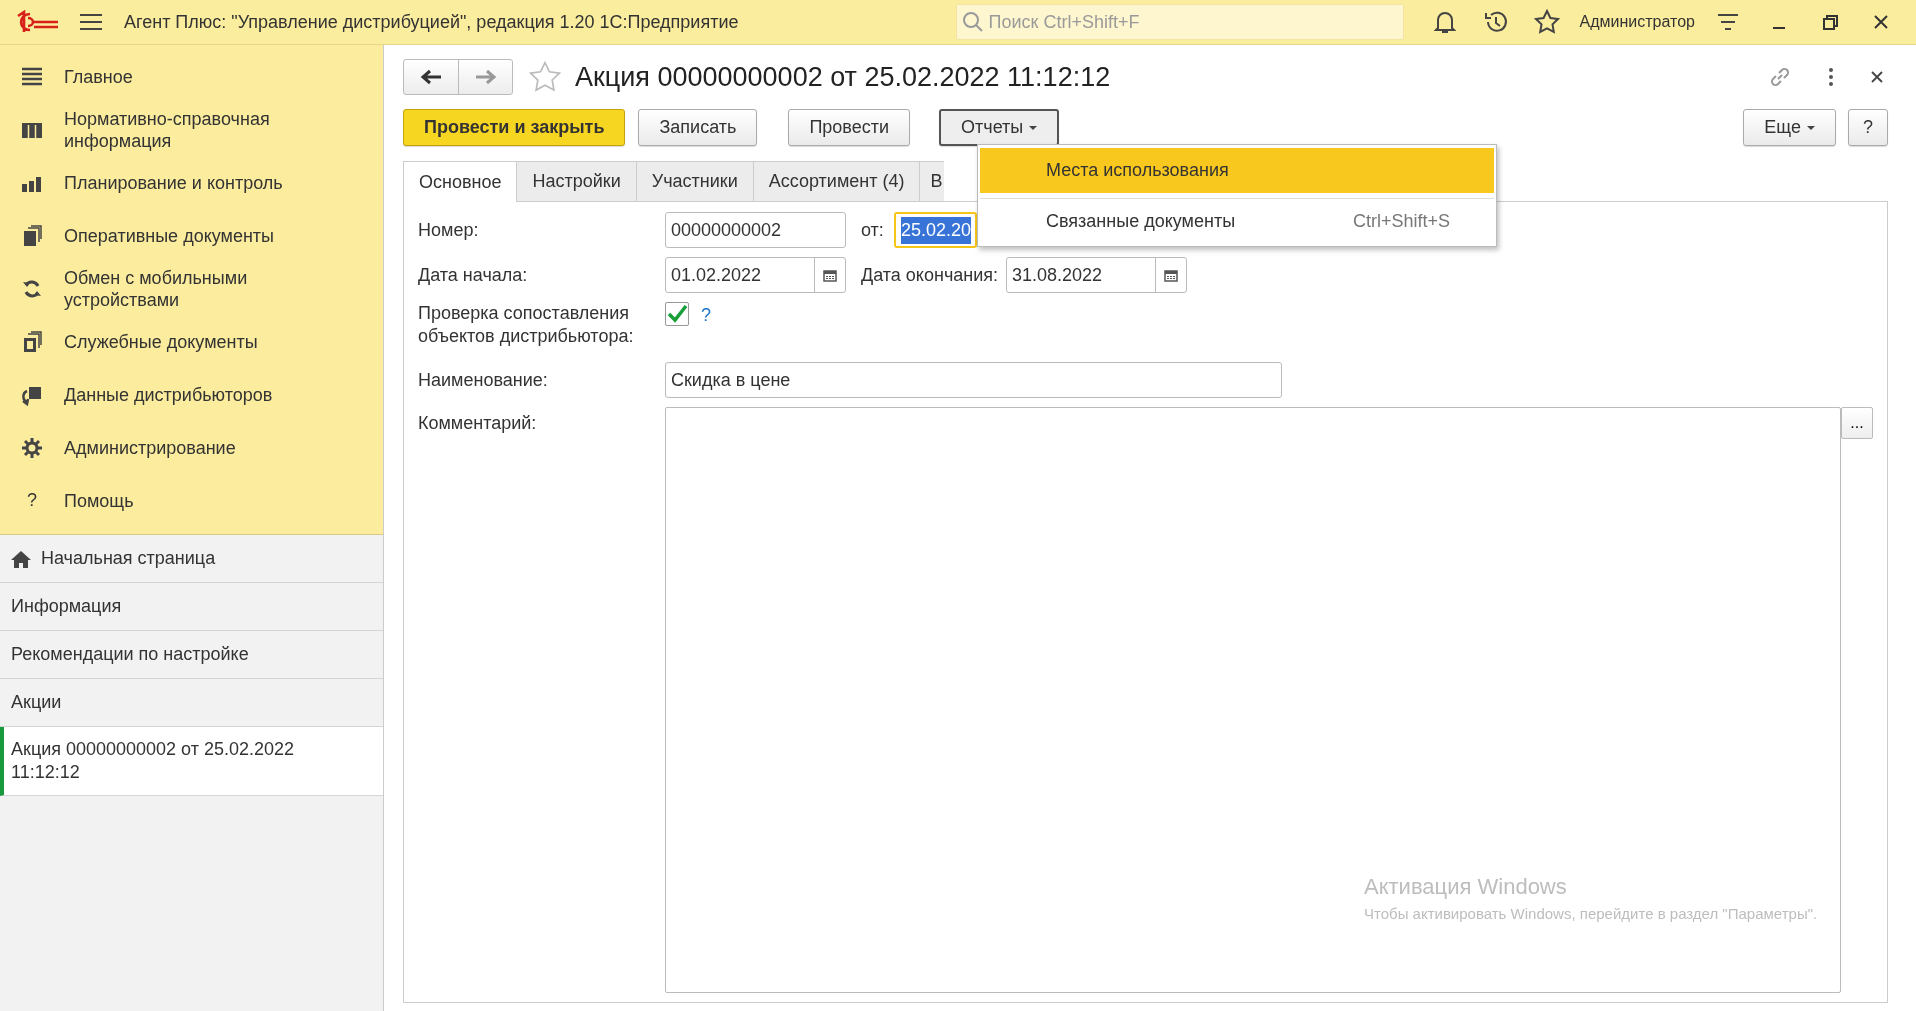 This screenshot has width=1916, height=1011. What do you see at coordinates (836, 181) in the screenshot?
I see `tab: Ассортимент (4)` at bounding box center [836, 181].